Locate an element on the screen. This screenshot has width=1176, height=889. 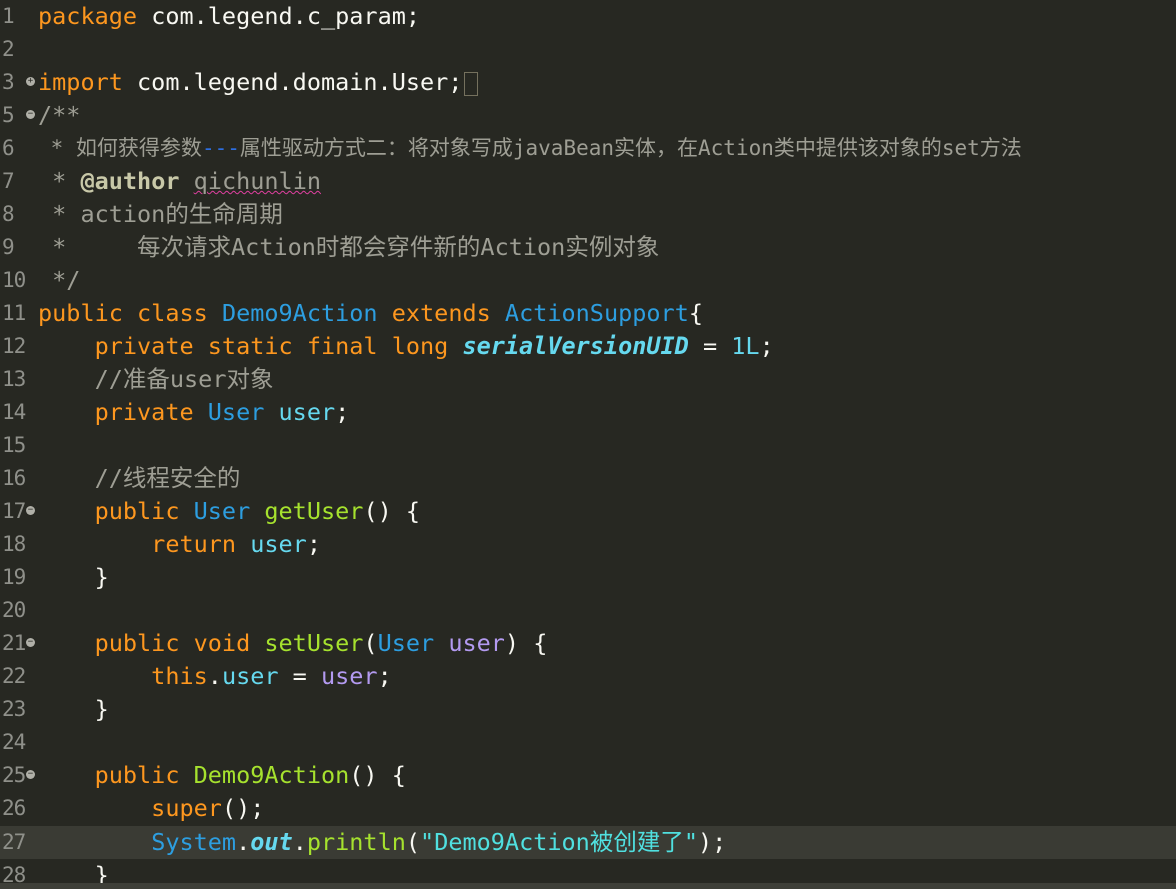
code-line-8: 8 * action的生命周期 is located at coordinates (588, 214).